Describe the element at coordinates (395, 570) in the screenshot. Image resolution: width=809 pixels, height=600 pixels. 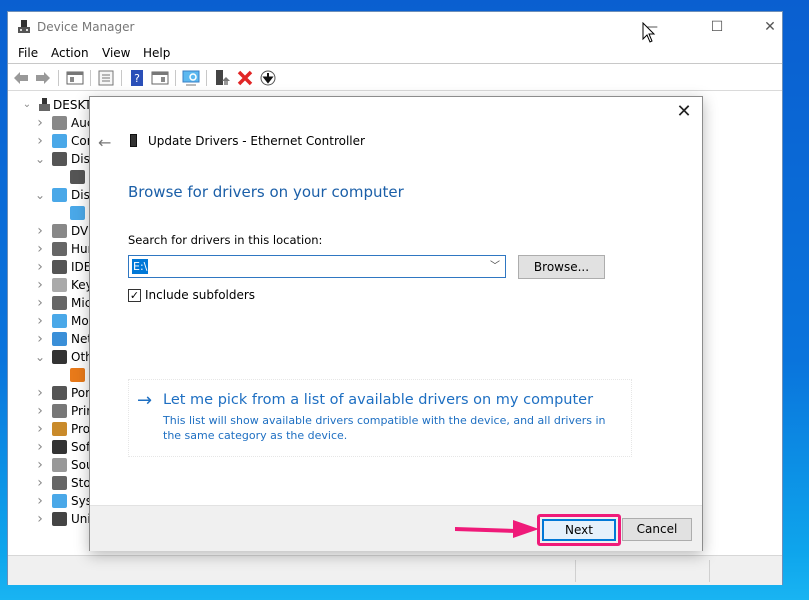
I see `status-bar` at that location.